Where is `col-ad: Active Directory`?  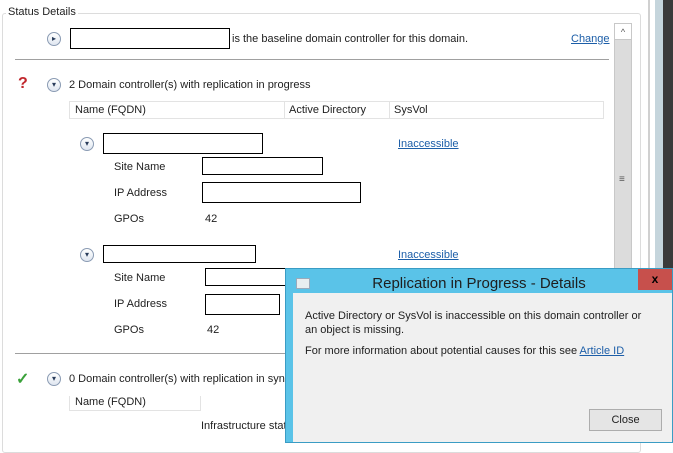
col-ad: Active Directory is located at coordinates (325, 110).